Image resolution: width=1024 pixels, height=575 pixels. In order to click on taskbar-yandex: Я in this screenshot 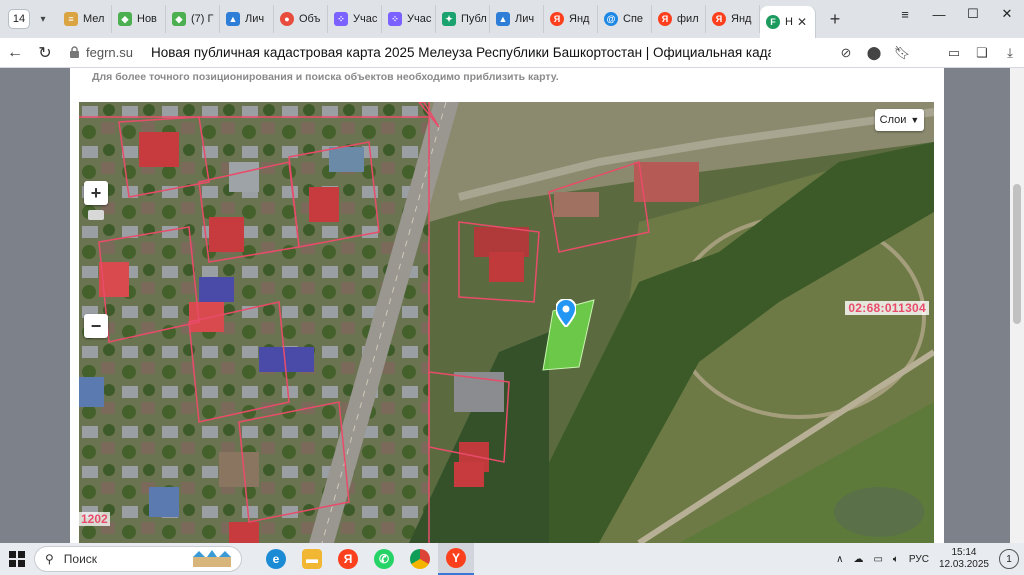, I will do `click(348, 559)`.